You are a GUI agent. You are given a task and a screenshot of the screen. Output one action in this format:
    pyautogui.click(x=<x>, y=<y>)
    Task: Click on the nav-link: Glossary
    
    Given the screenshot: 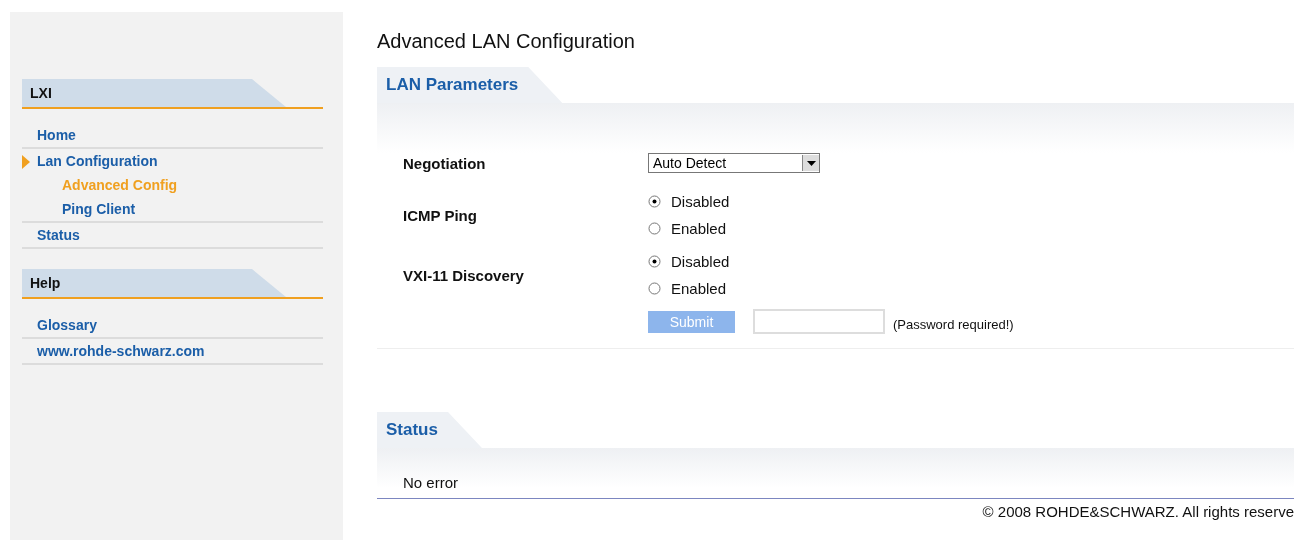 What is the action you would take?
    pyautogui.click(x=67, y=325)
    